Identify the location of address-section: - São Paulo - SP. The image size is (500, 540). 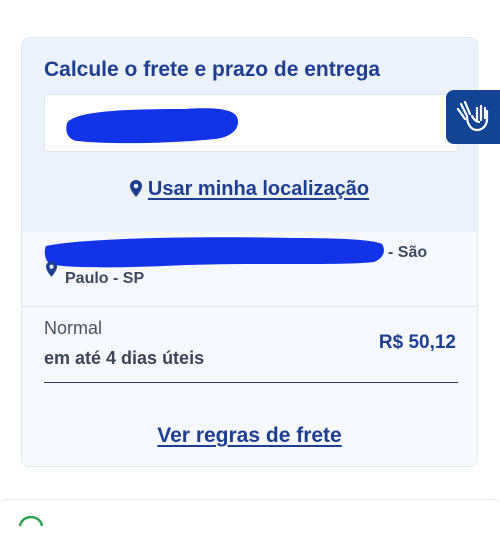
(249, 268).